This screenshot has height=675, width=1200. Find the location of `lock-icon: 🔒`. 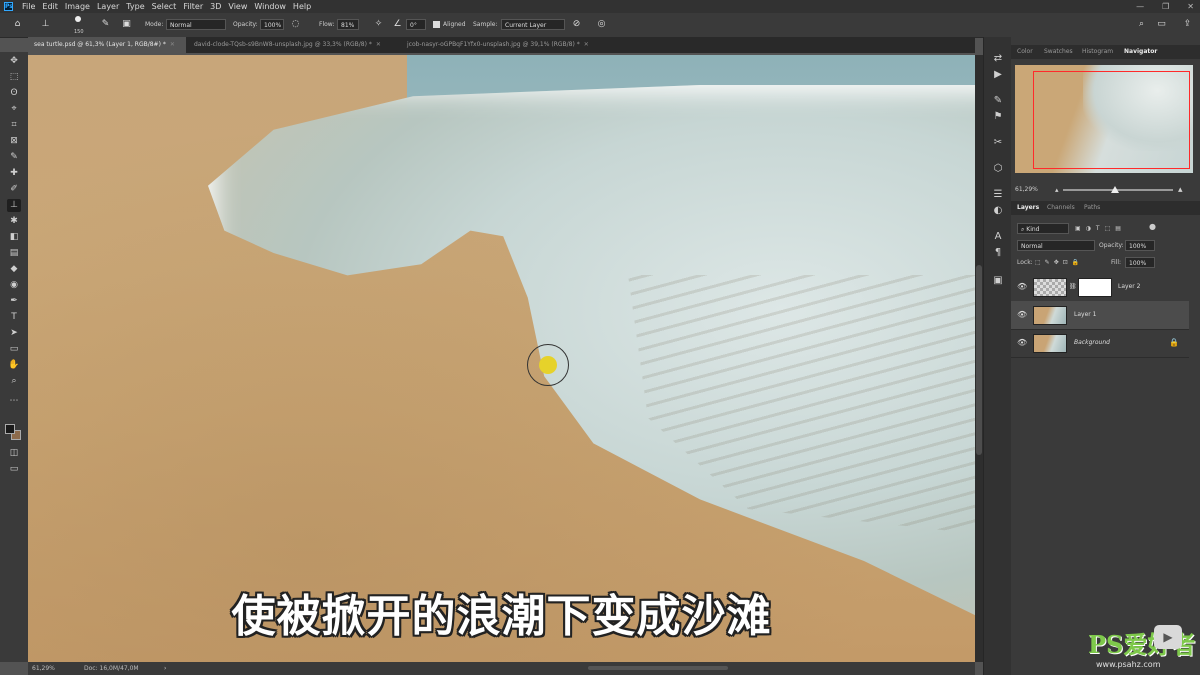

lock-icon: 🔒 is located at coordinates (1174, 343).